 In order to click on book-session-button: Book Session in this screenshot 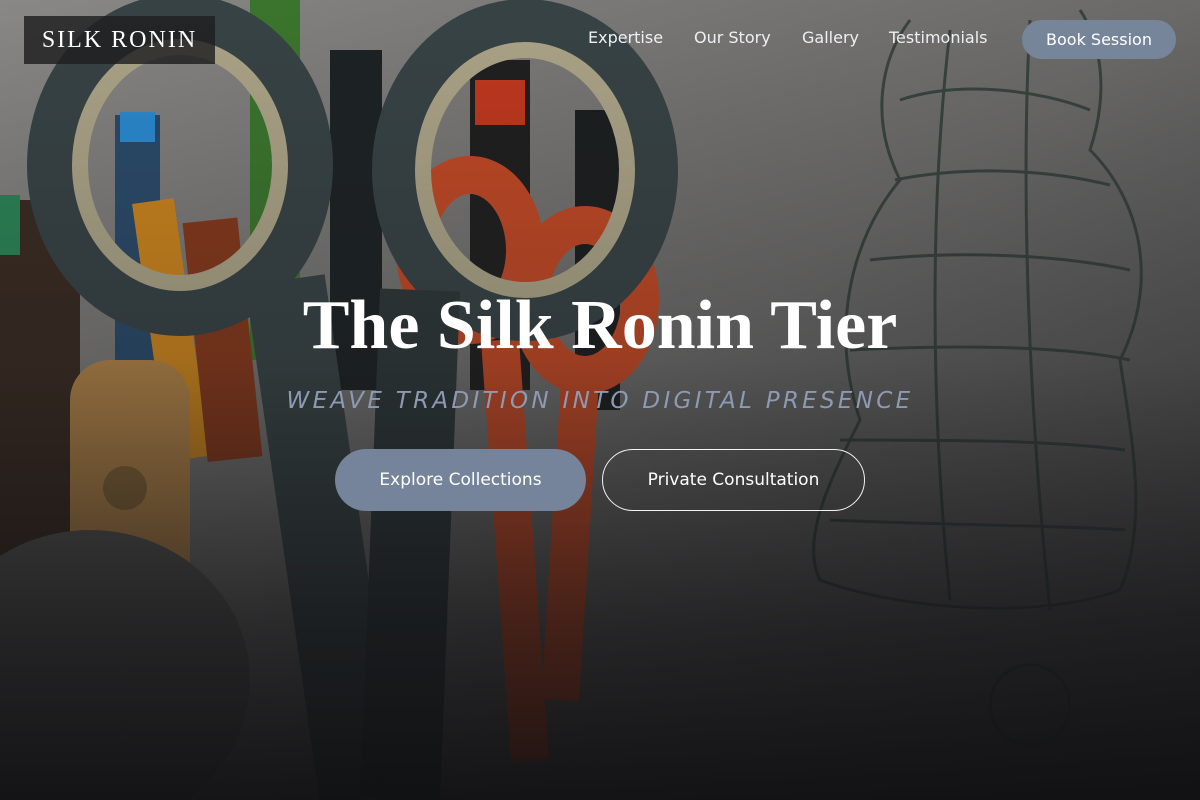, I will do `click(1099, 39)`.